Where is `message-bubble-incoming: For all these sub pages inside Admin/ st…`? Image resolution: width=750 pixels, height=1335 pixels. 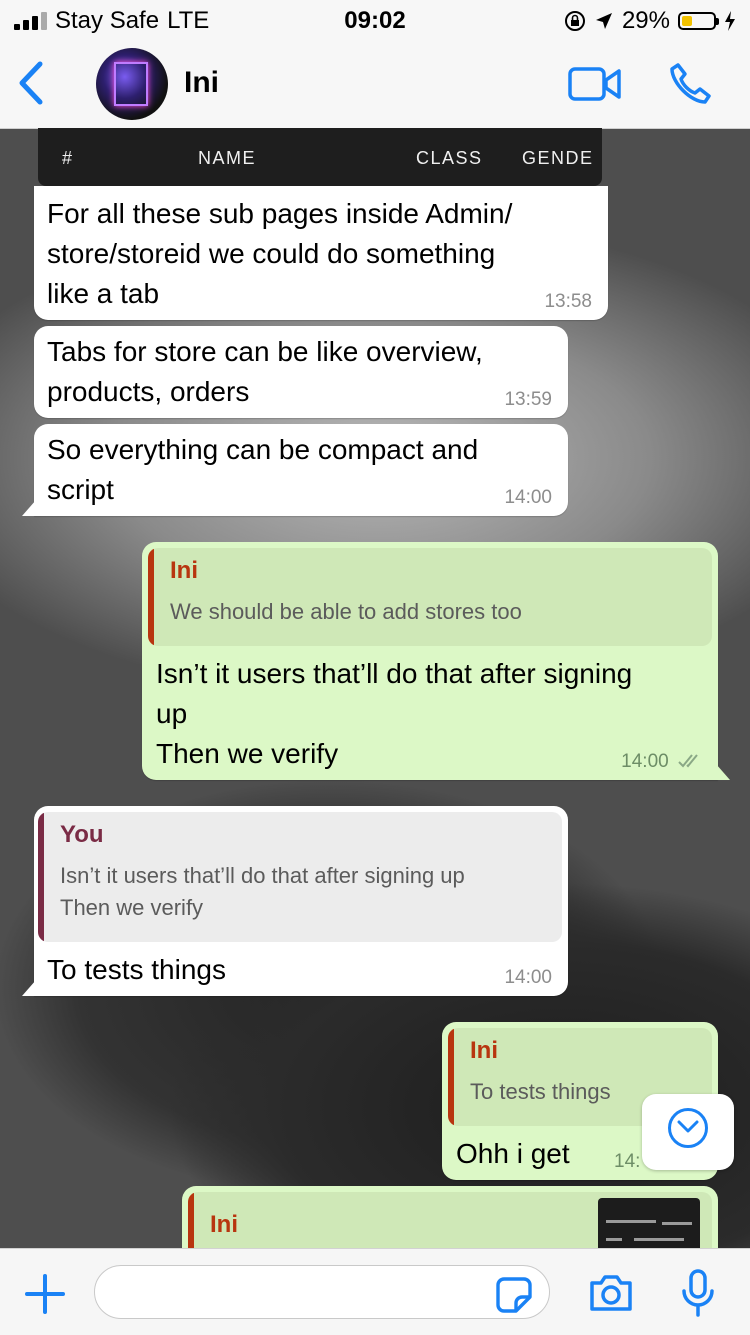 message-bubble-incoming: For all these sub pages inside Admin/ st… is located at coordinates (321, 253).